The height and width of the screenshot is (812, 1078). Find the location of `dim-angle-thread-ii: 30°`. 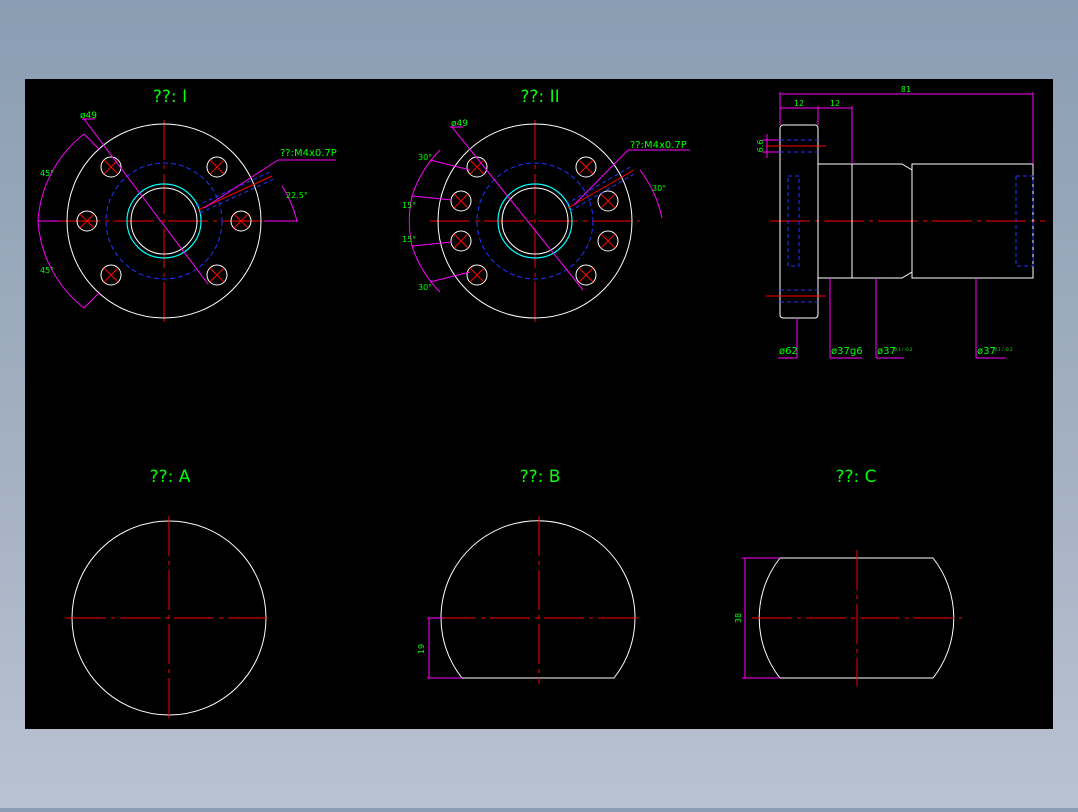

dim-angle-thread-ii: 30° is located at coordinates (659, 188).